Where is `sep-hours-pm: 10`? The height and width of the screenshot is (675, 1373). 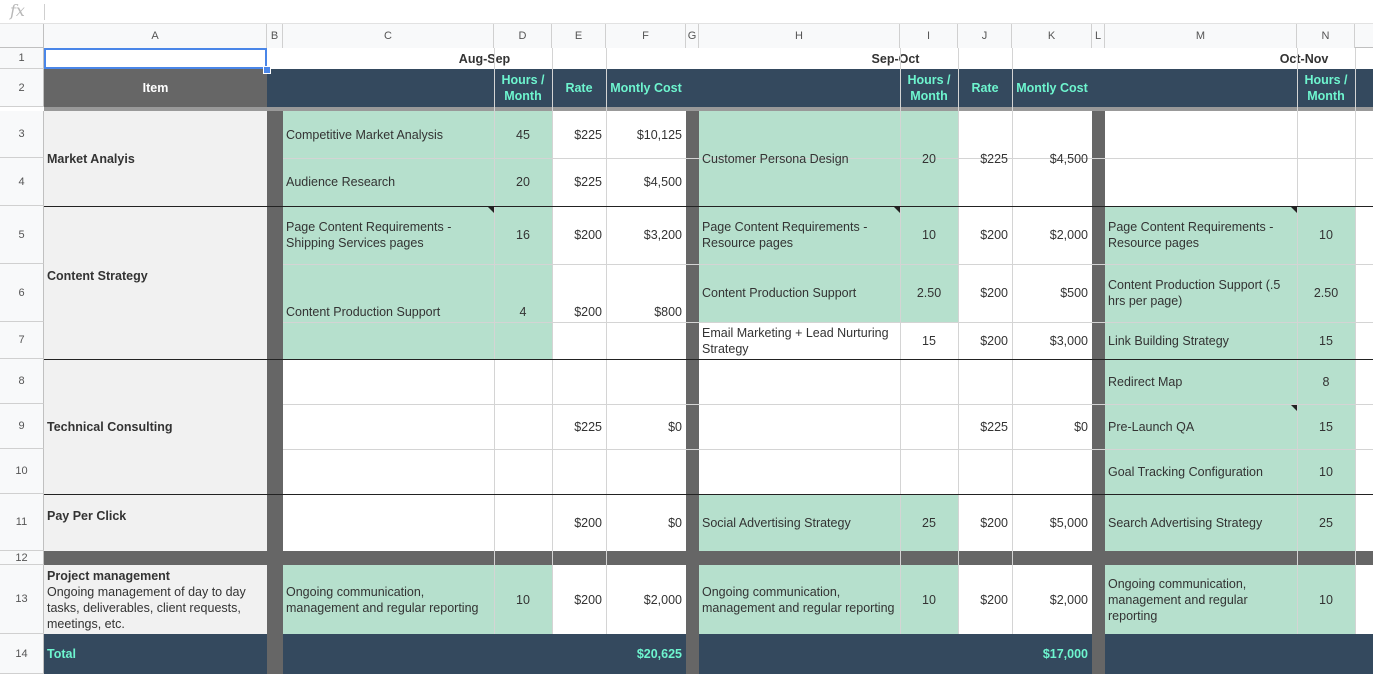 sep-hours-pm: 10 is located at coordinates (929, 599).